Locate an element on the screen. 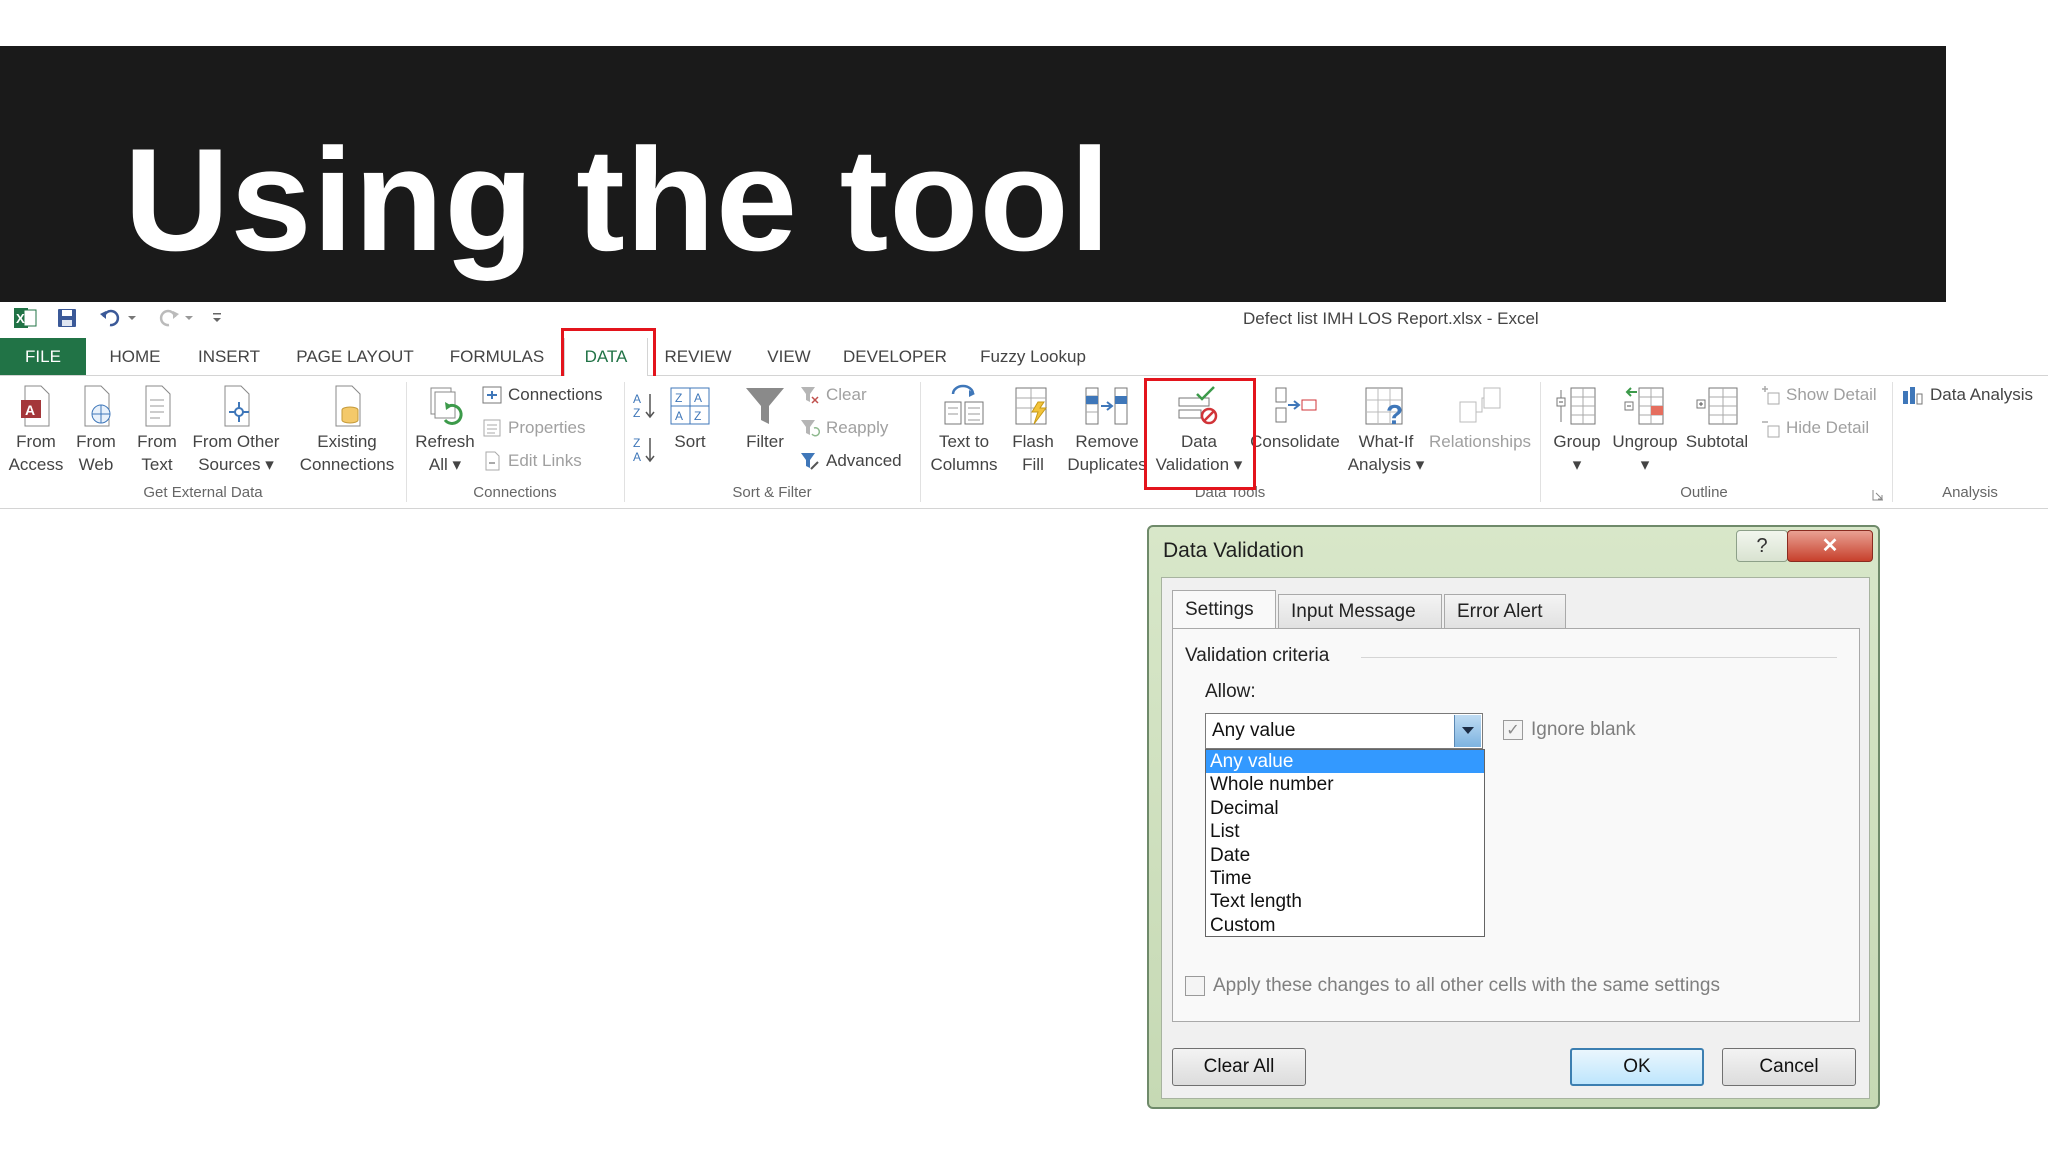 This screenshot has width=2048, height=1152. customize-icon is located at coordinates (217, 318).